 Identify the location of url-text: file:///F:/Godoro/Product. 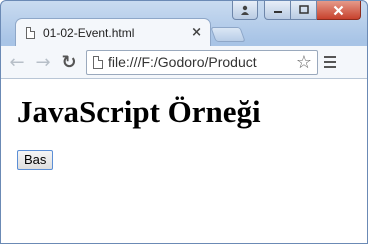
(212, 62).